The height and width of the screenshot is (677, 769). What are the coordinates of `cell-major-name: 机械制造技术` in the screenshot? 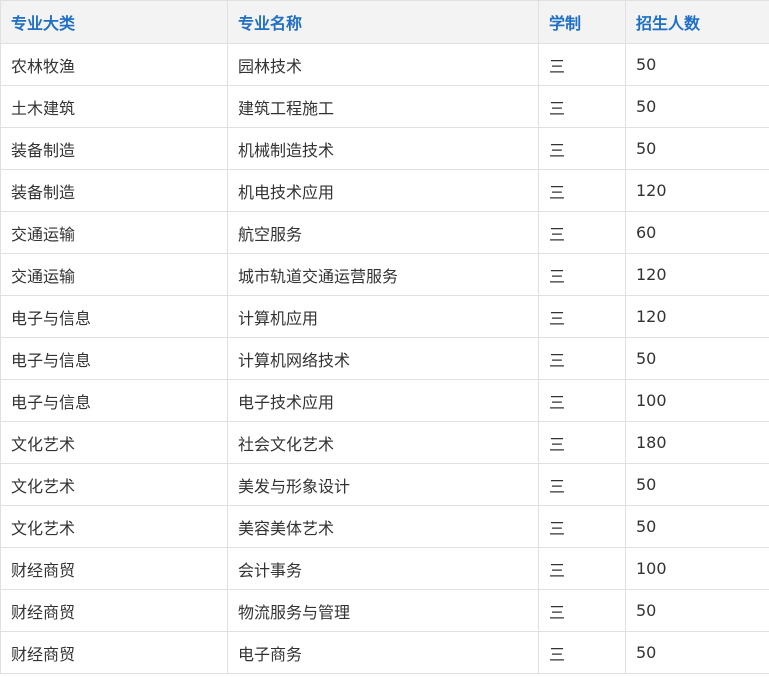 It's located at (383, 148).